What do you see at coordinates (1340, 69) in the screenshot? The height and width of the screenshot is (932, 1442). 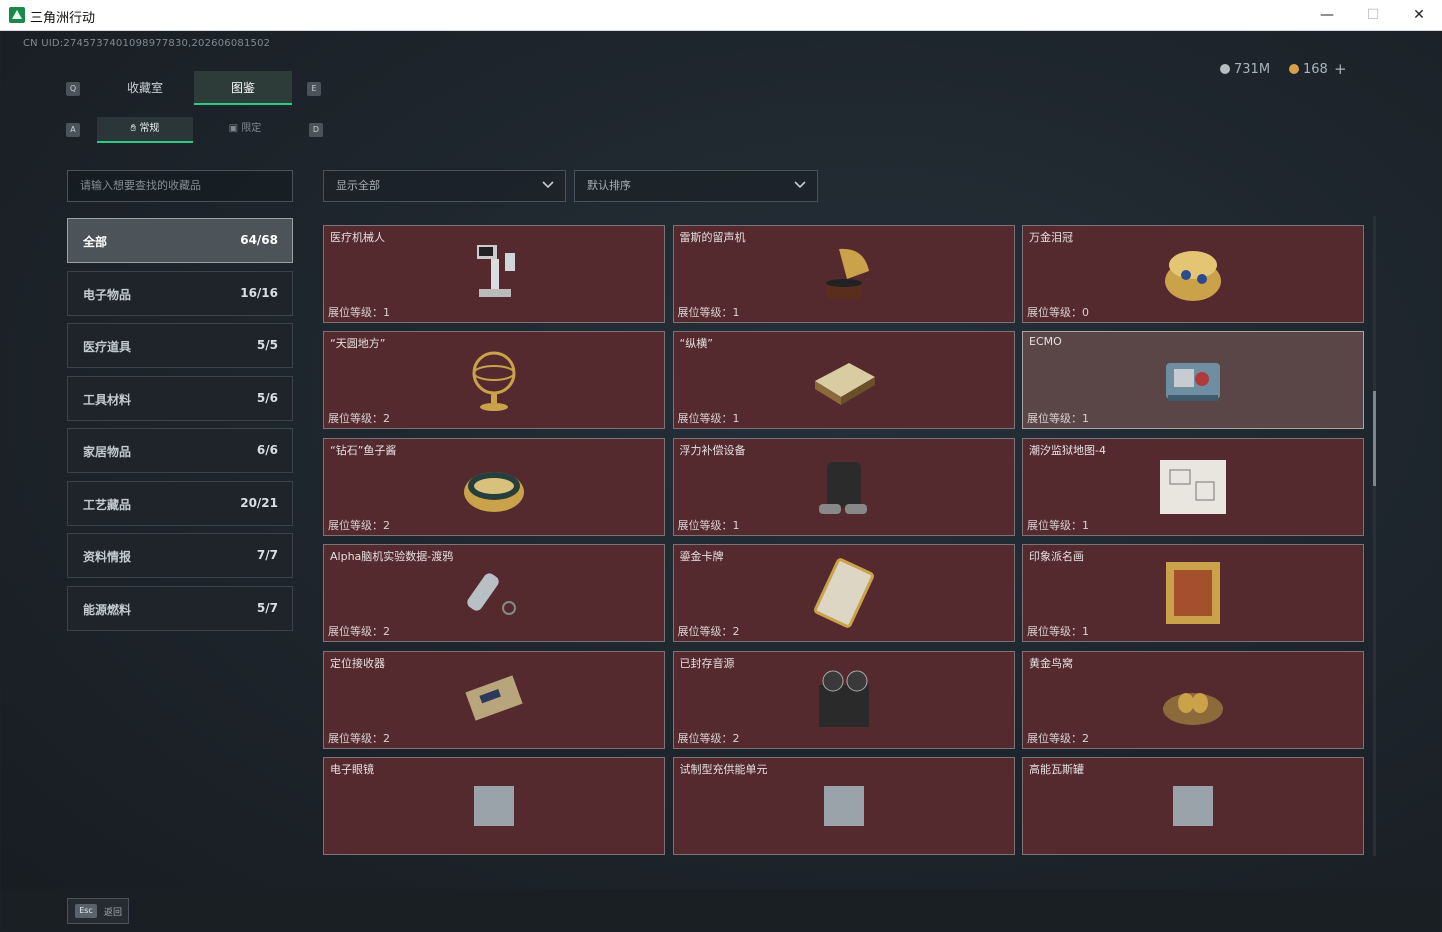 I see `add-currency-button: +` at bounding box center [1340, 69].